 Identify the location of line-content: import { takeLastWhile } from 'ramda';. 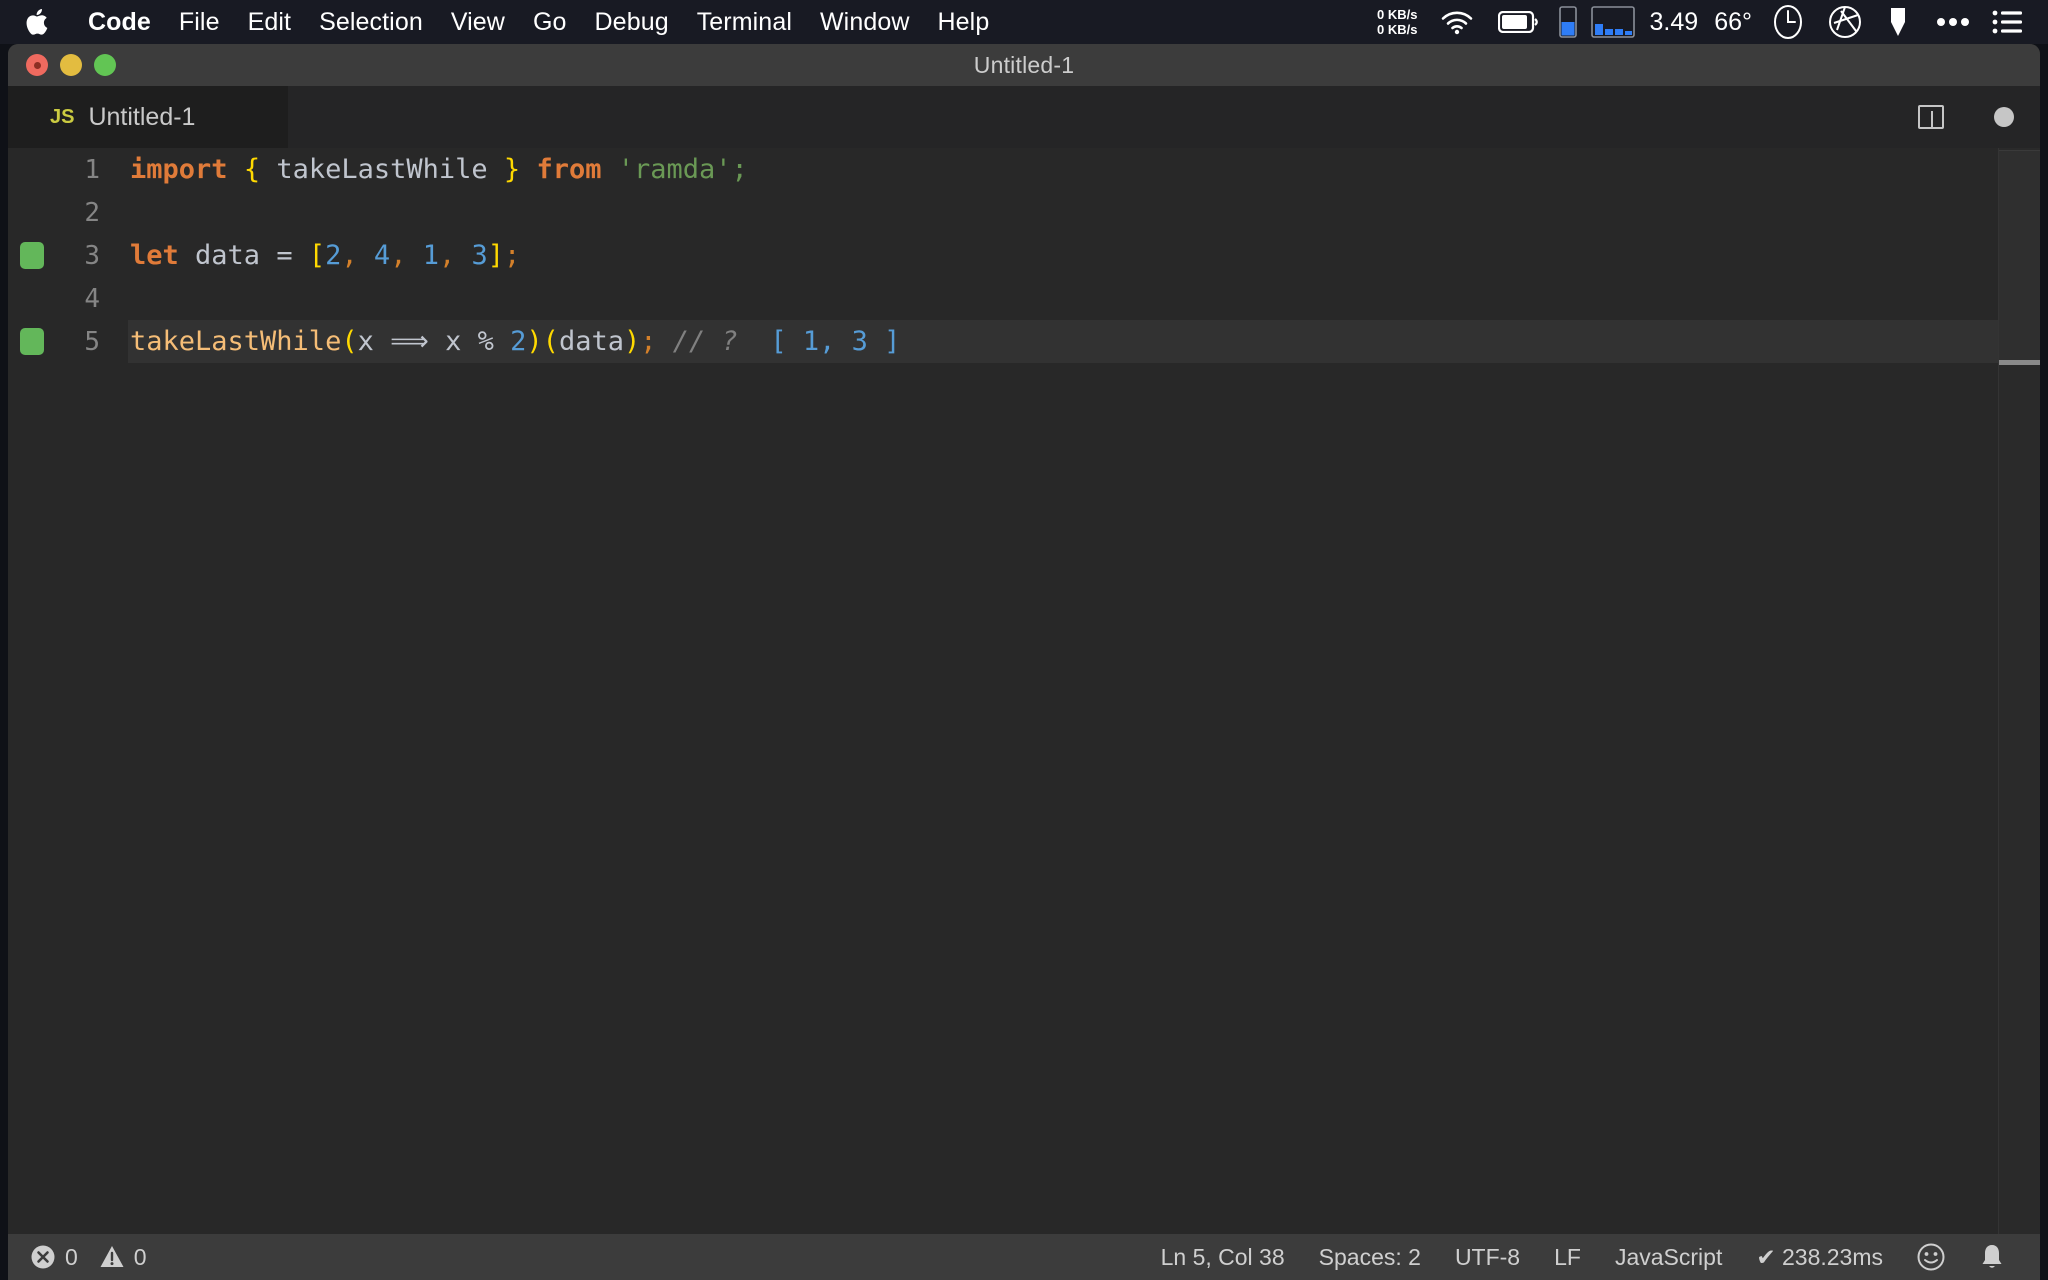
(1084, 169).